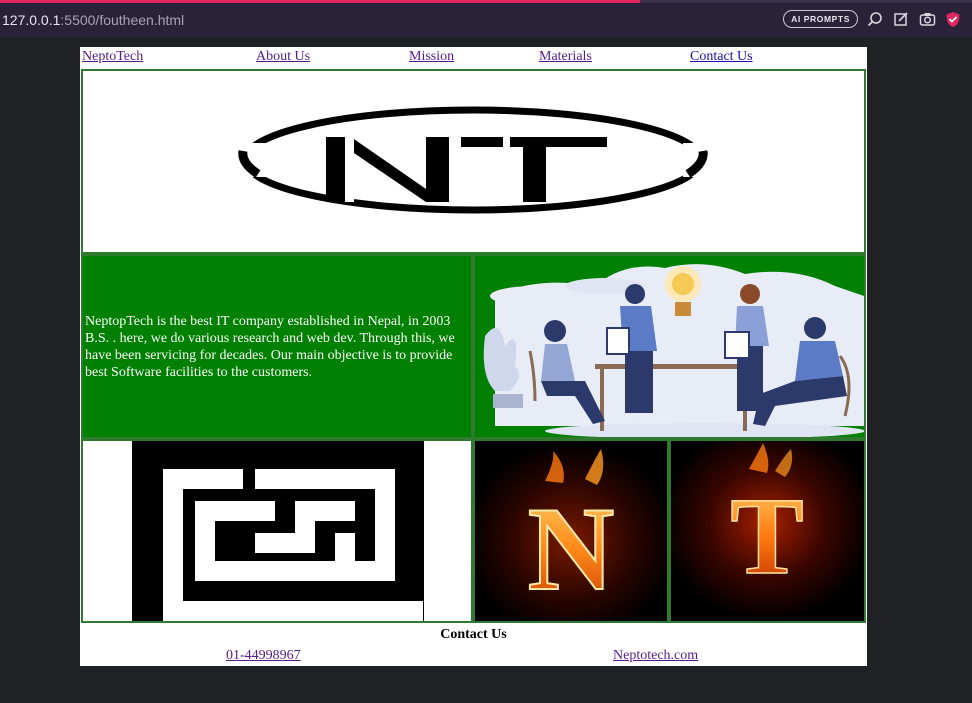 This screenshot has height=703, width=972. I want to click on footer-title: Contact Us, so click(473, 634).